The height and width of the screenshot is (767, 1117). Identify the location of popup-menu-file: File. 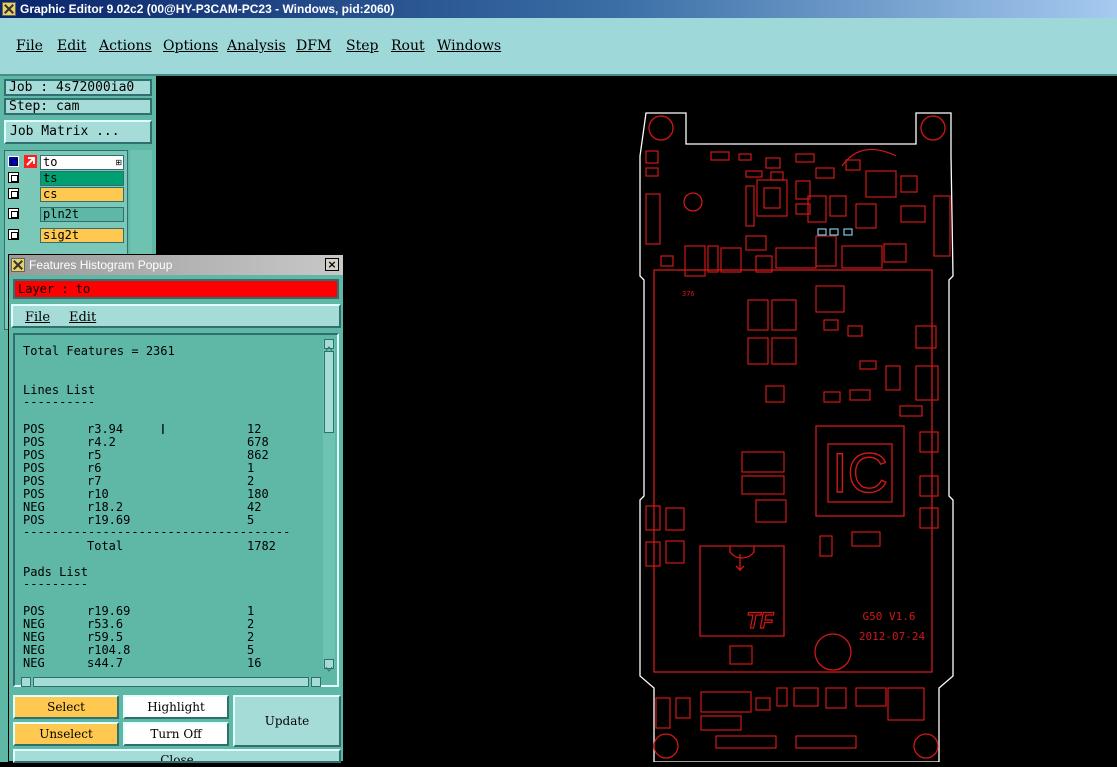
(37, 317).